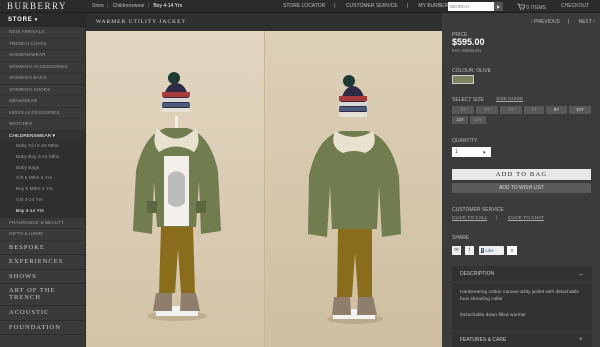 The height and width of the screenshot is (347, 600). Describe the element at coordinates (521, 6) in the screenshot. I see `bag-icon` at that location.